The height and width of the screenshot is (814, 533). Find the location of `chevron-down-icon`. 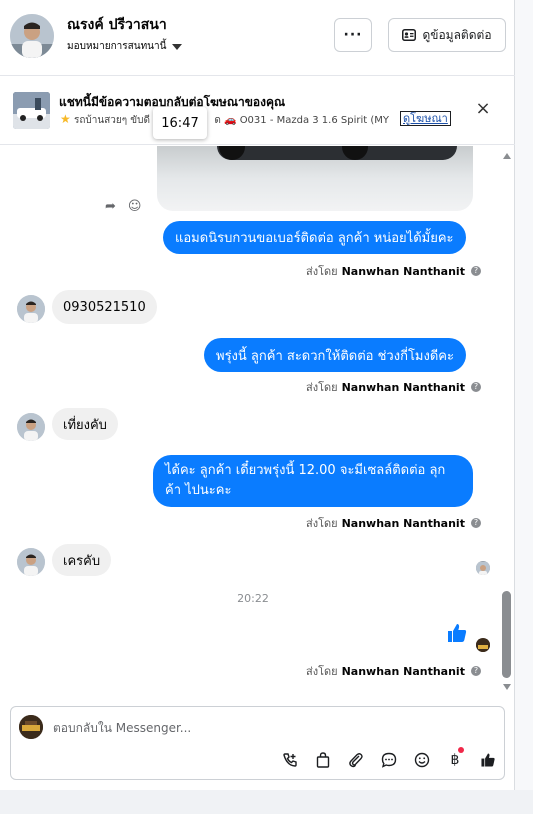

chevron-down-icon is located at coordinates (177, 46).